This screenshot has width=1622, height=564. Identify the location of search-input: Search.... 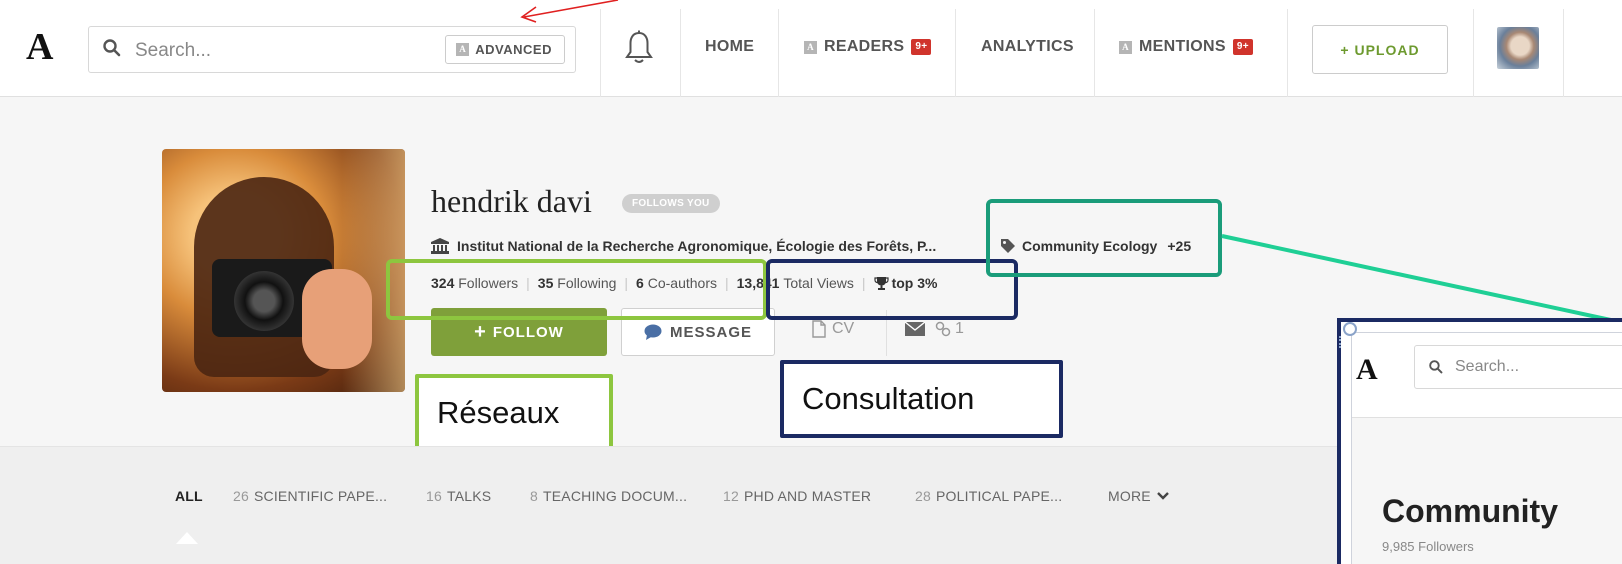
(173, 51).